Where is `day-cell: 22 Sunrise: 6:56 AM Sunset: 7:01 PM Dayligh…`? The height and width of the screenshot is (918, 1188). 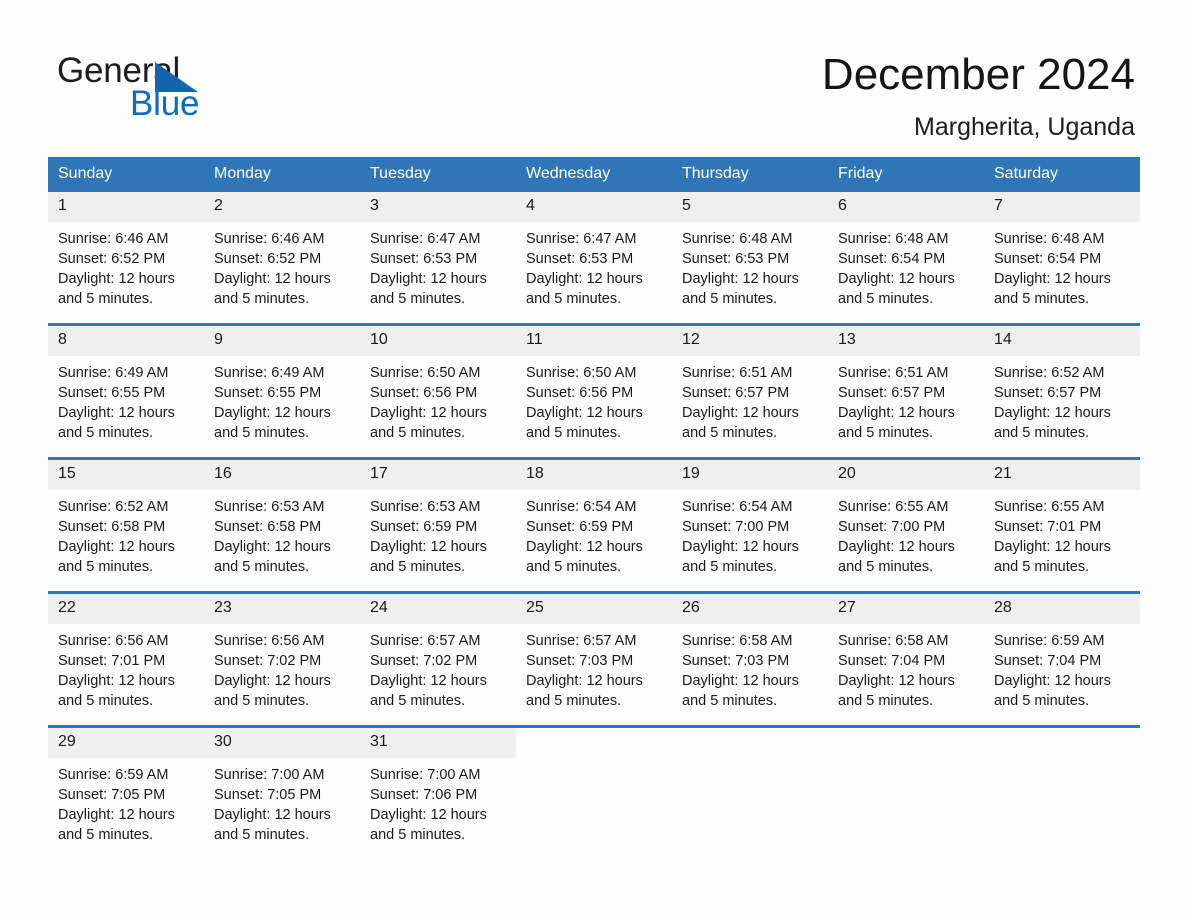
day-cell: 22 Sunrise: 6:56 AM Sunset: 7:01 PM Dayligh… is located at coordinates (126, 659).